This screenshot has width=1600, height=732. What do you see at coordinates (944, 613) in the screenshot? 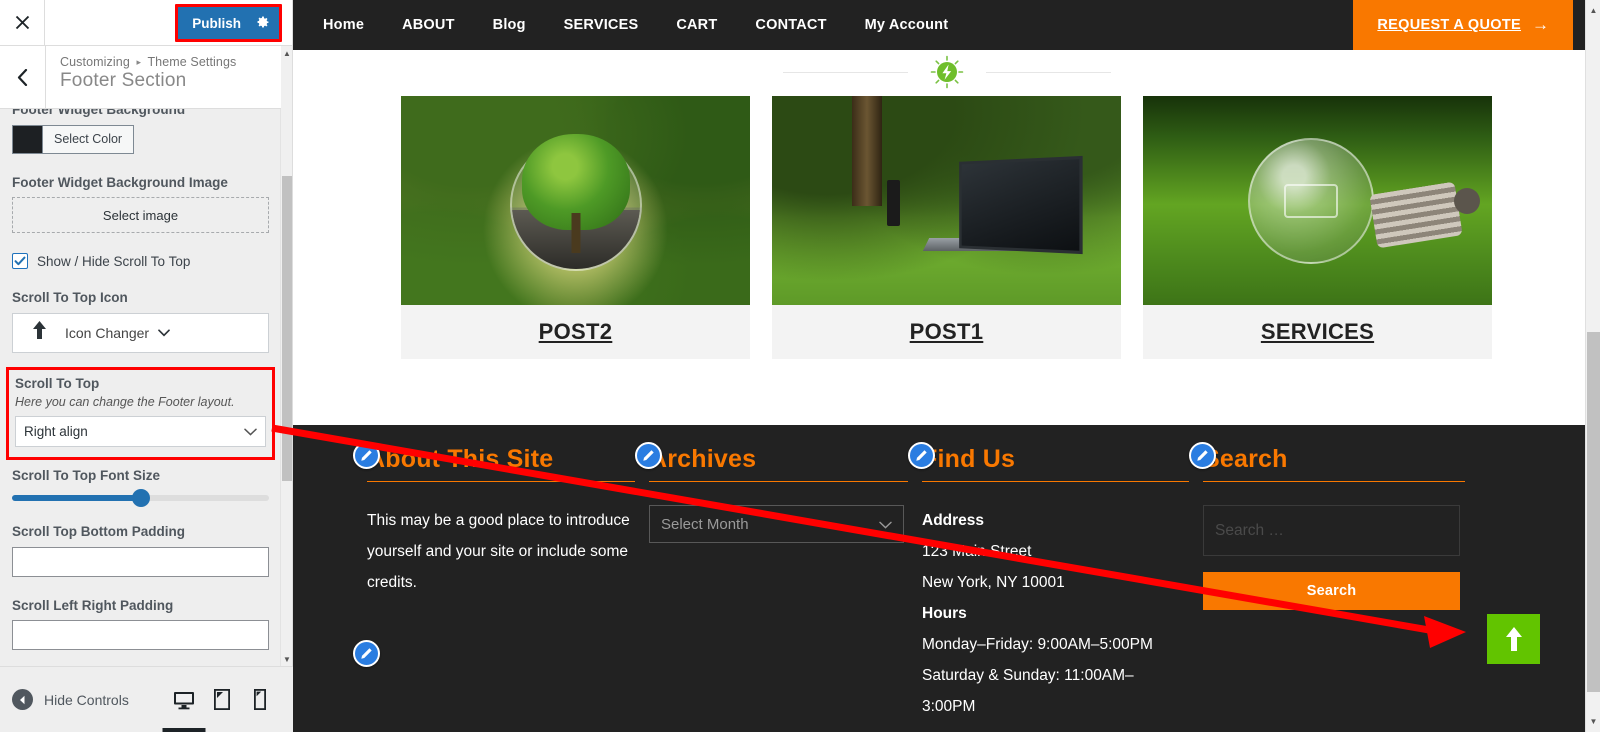
I see `hours-heading: Hours` at bounding box center [944, 613].